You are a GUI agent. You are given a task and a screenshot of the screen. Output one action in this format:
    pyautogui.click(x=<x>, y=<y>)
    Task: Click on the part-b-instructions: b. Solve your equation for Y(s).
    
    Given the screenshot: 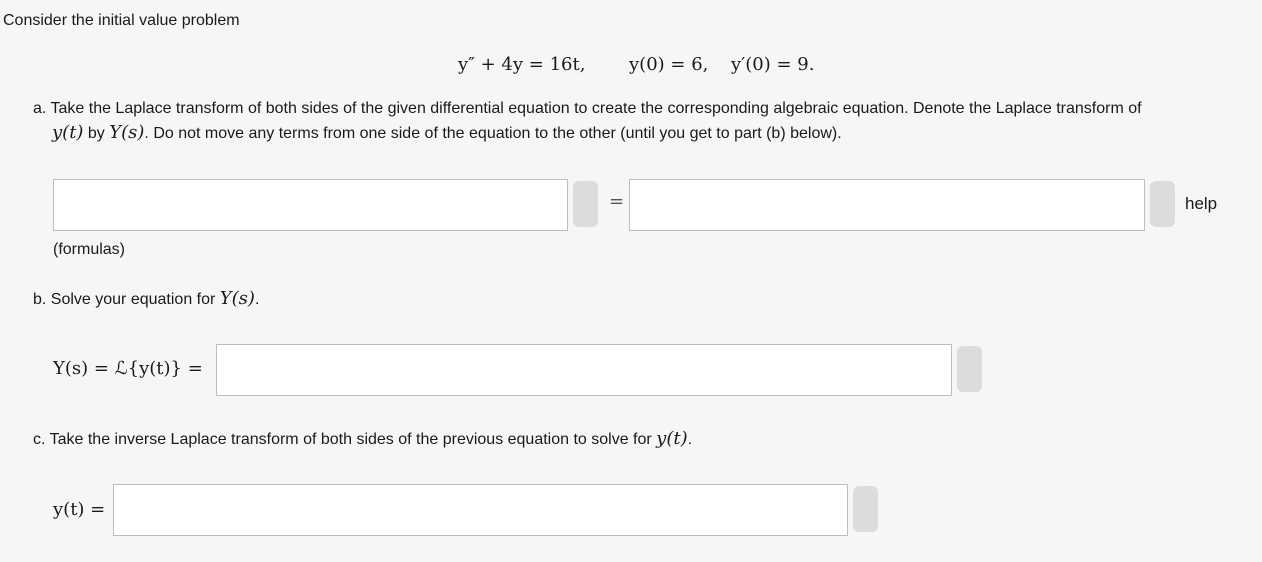 What is the action you would take?
    pyautogui.click(x=146, y=299)
    